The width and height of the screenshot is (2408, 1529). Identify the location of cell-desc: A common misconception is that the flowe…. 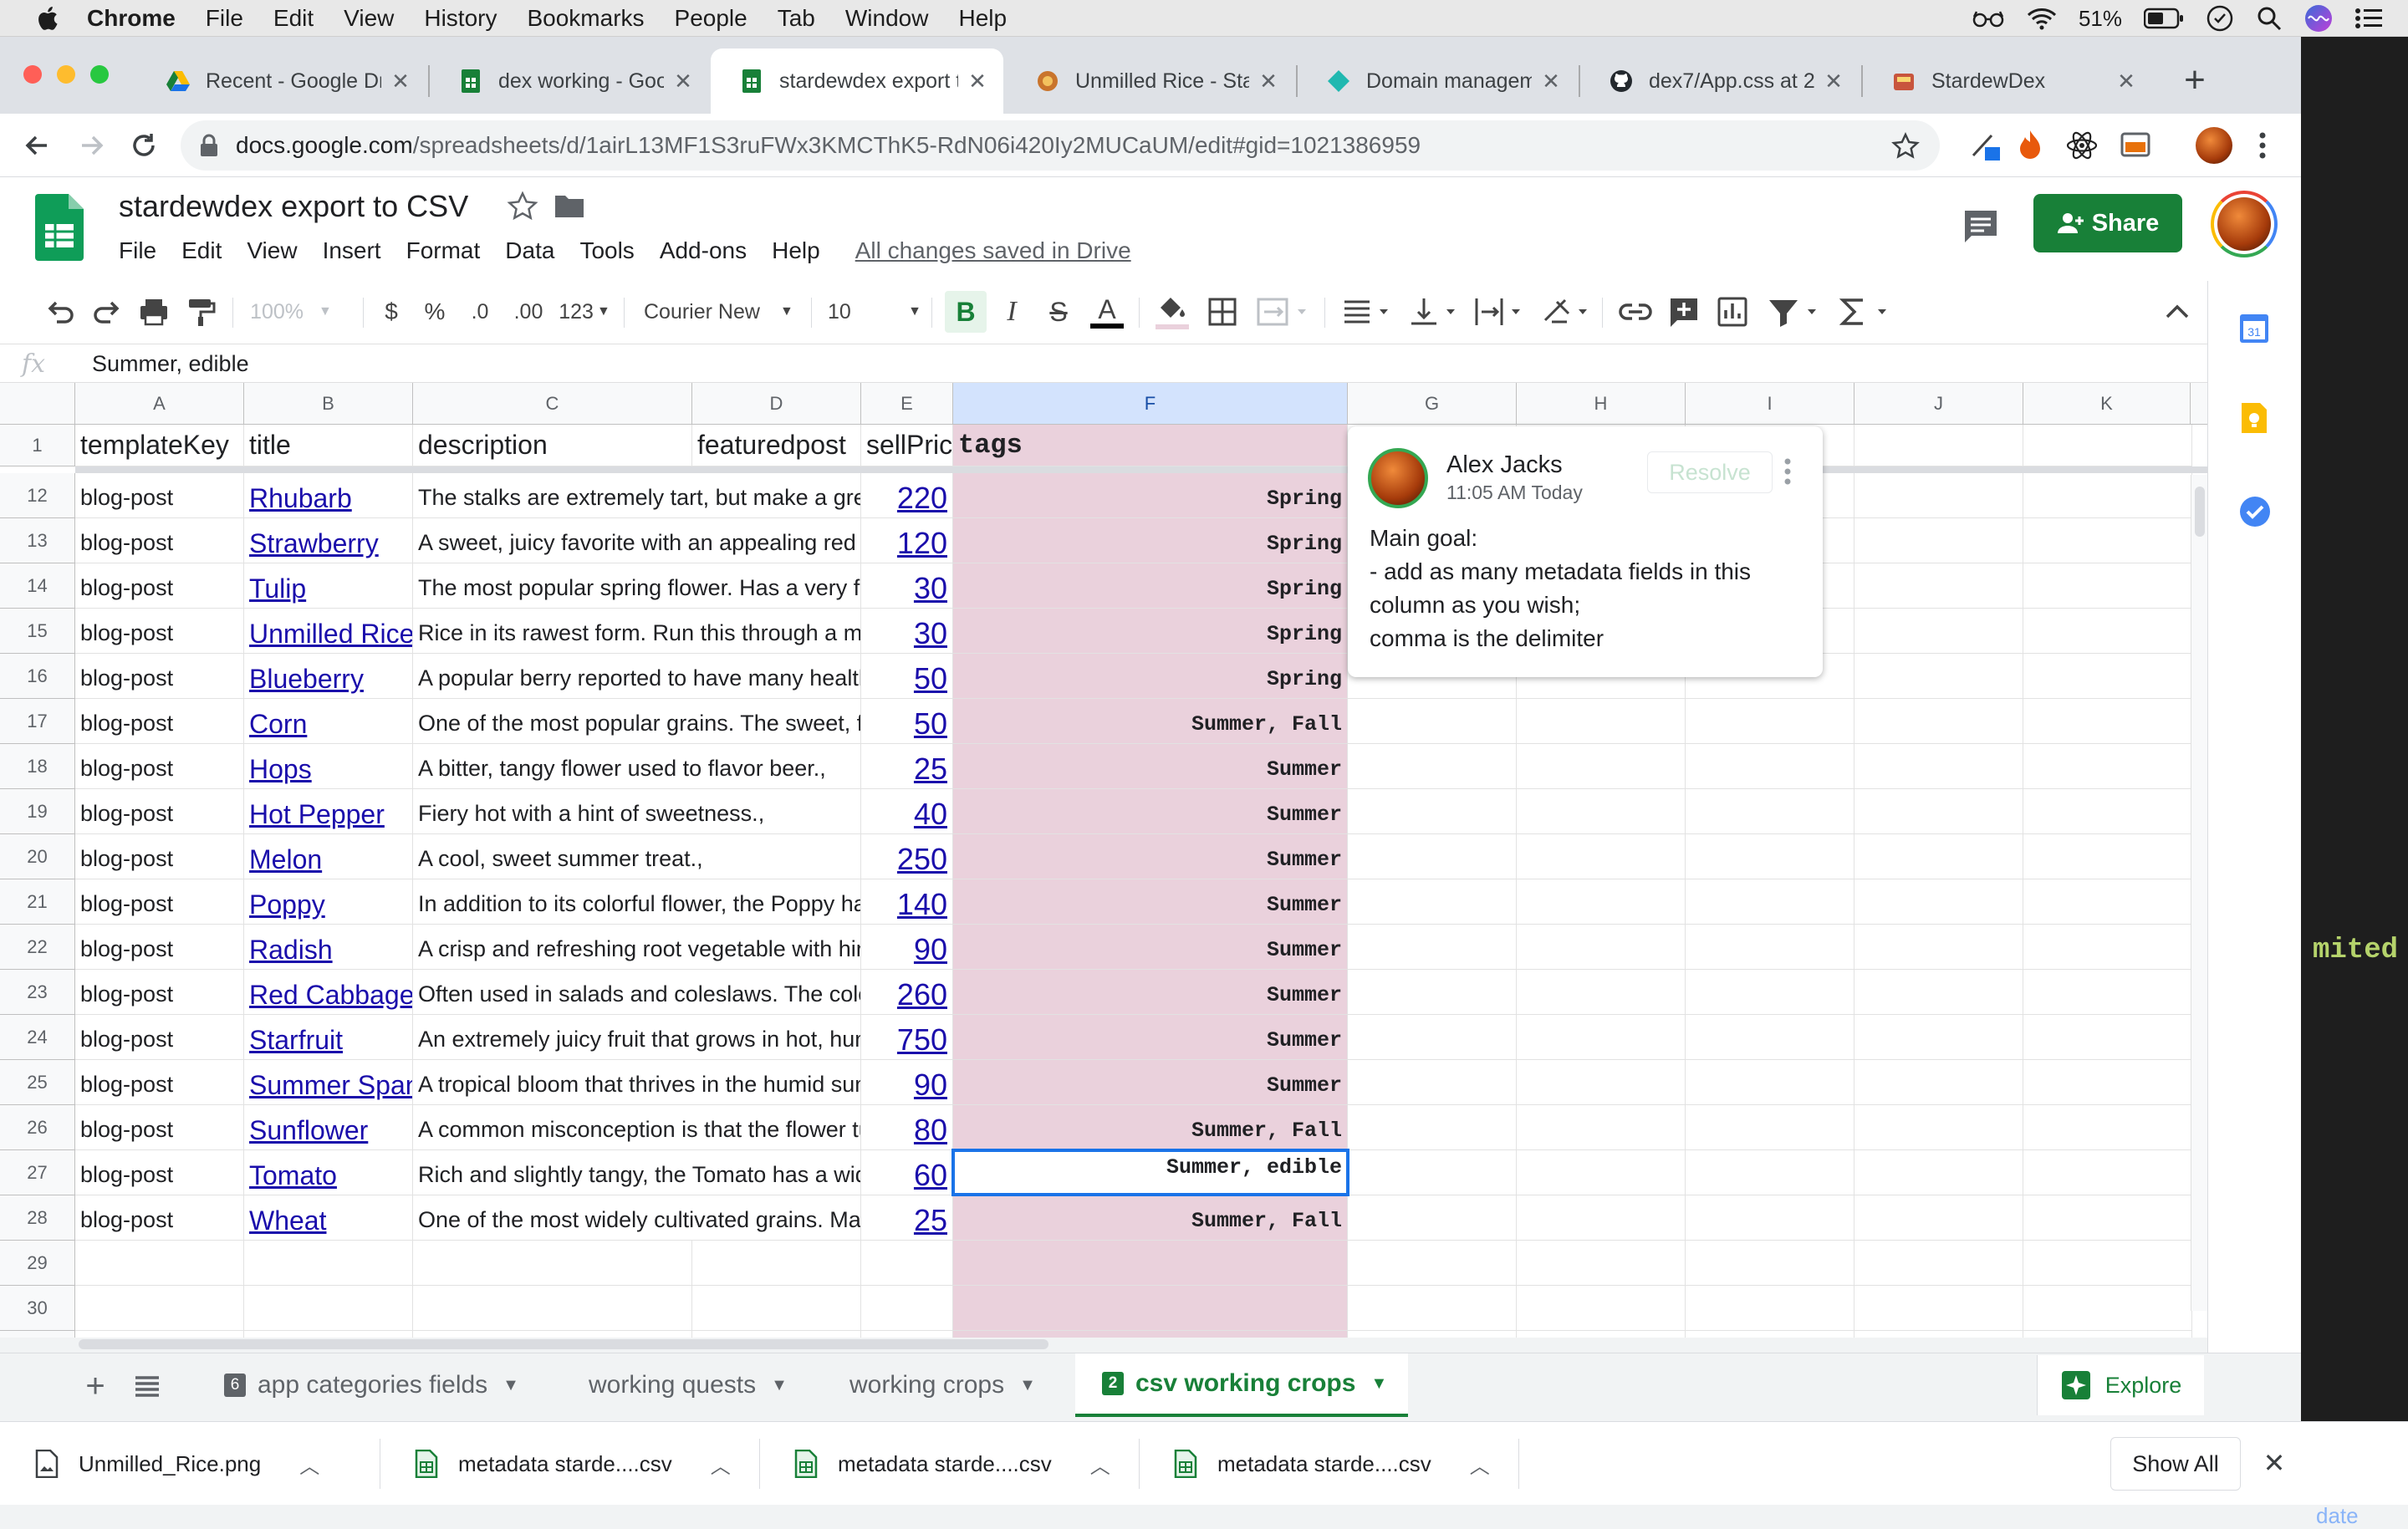
(637, 1127).